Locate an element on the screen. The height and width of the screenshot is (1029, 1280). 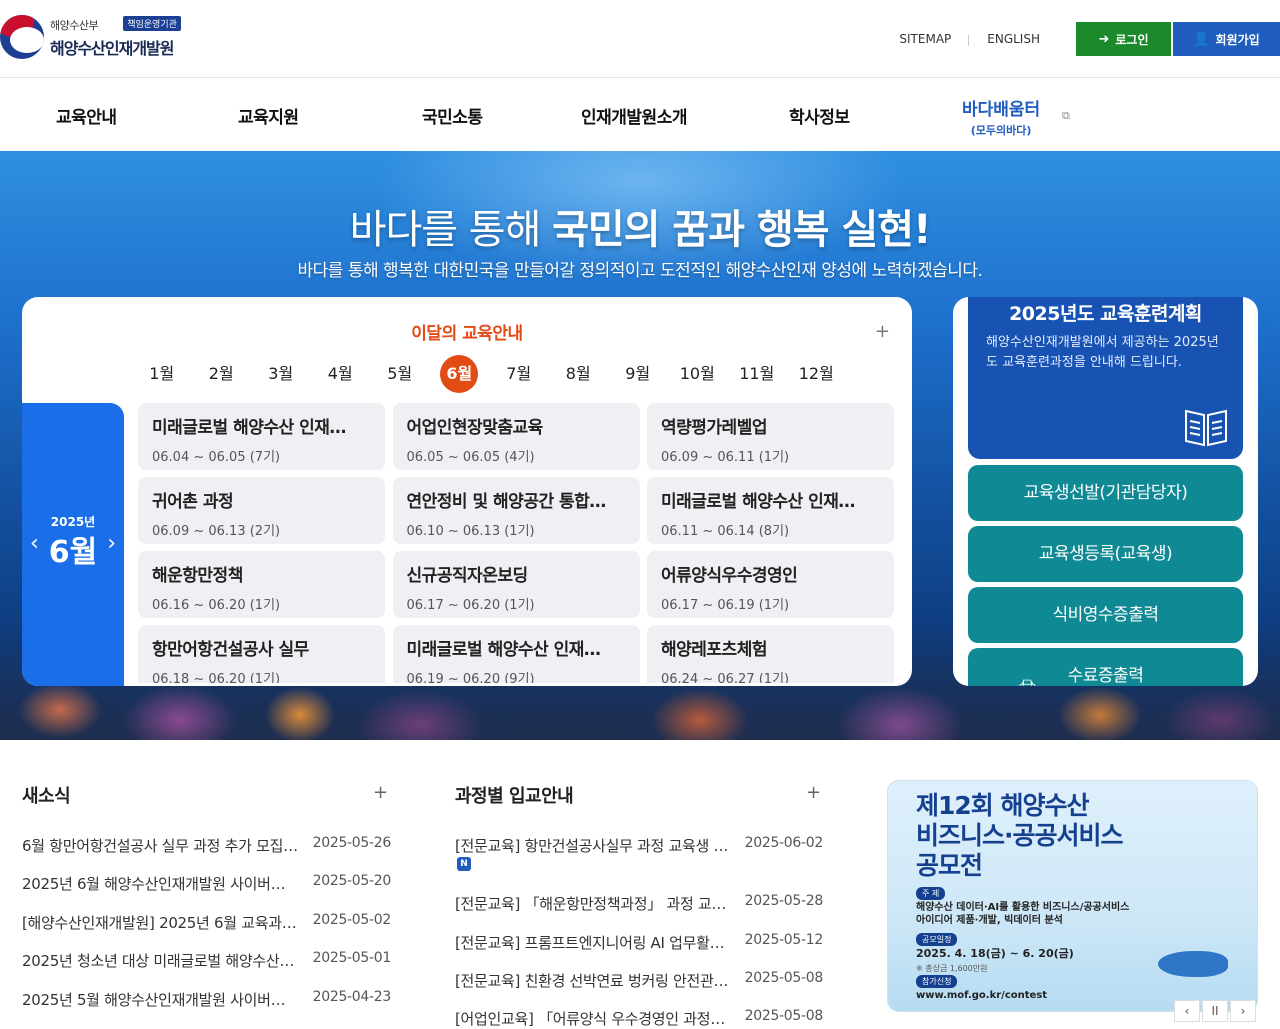
nav-education-guide: 교육안내 is located at coordinates (86, 115).